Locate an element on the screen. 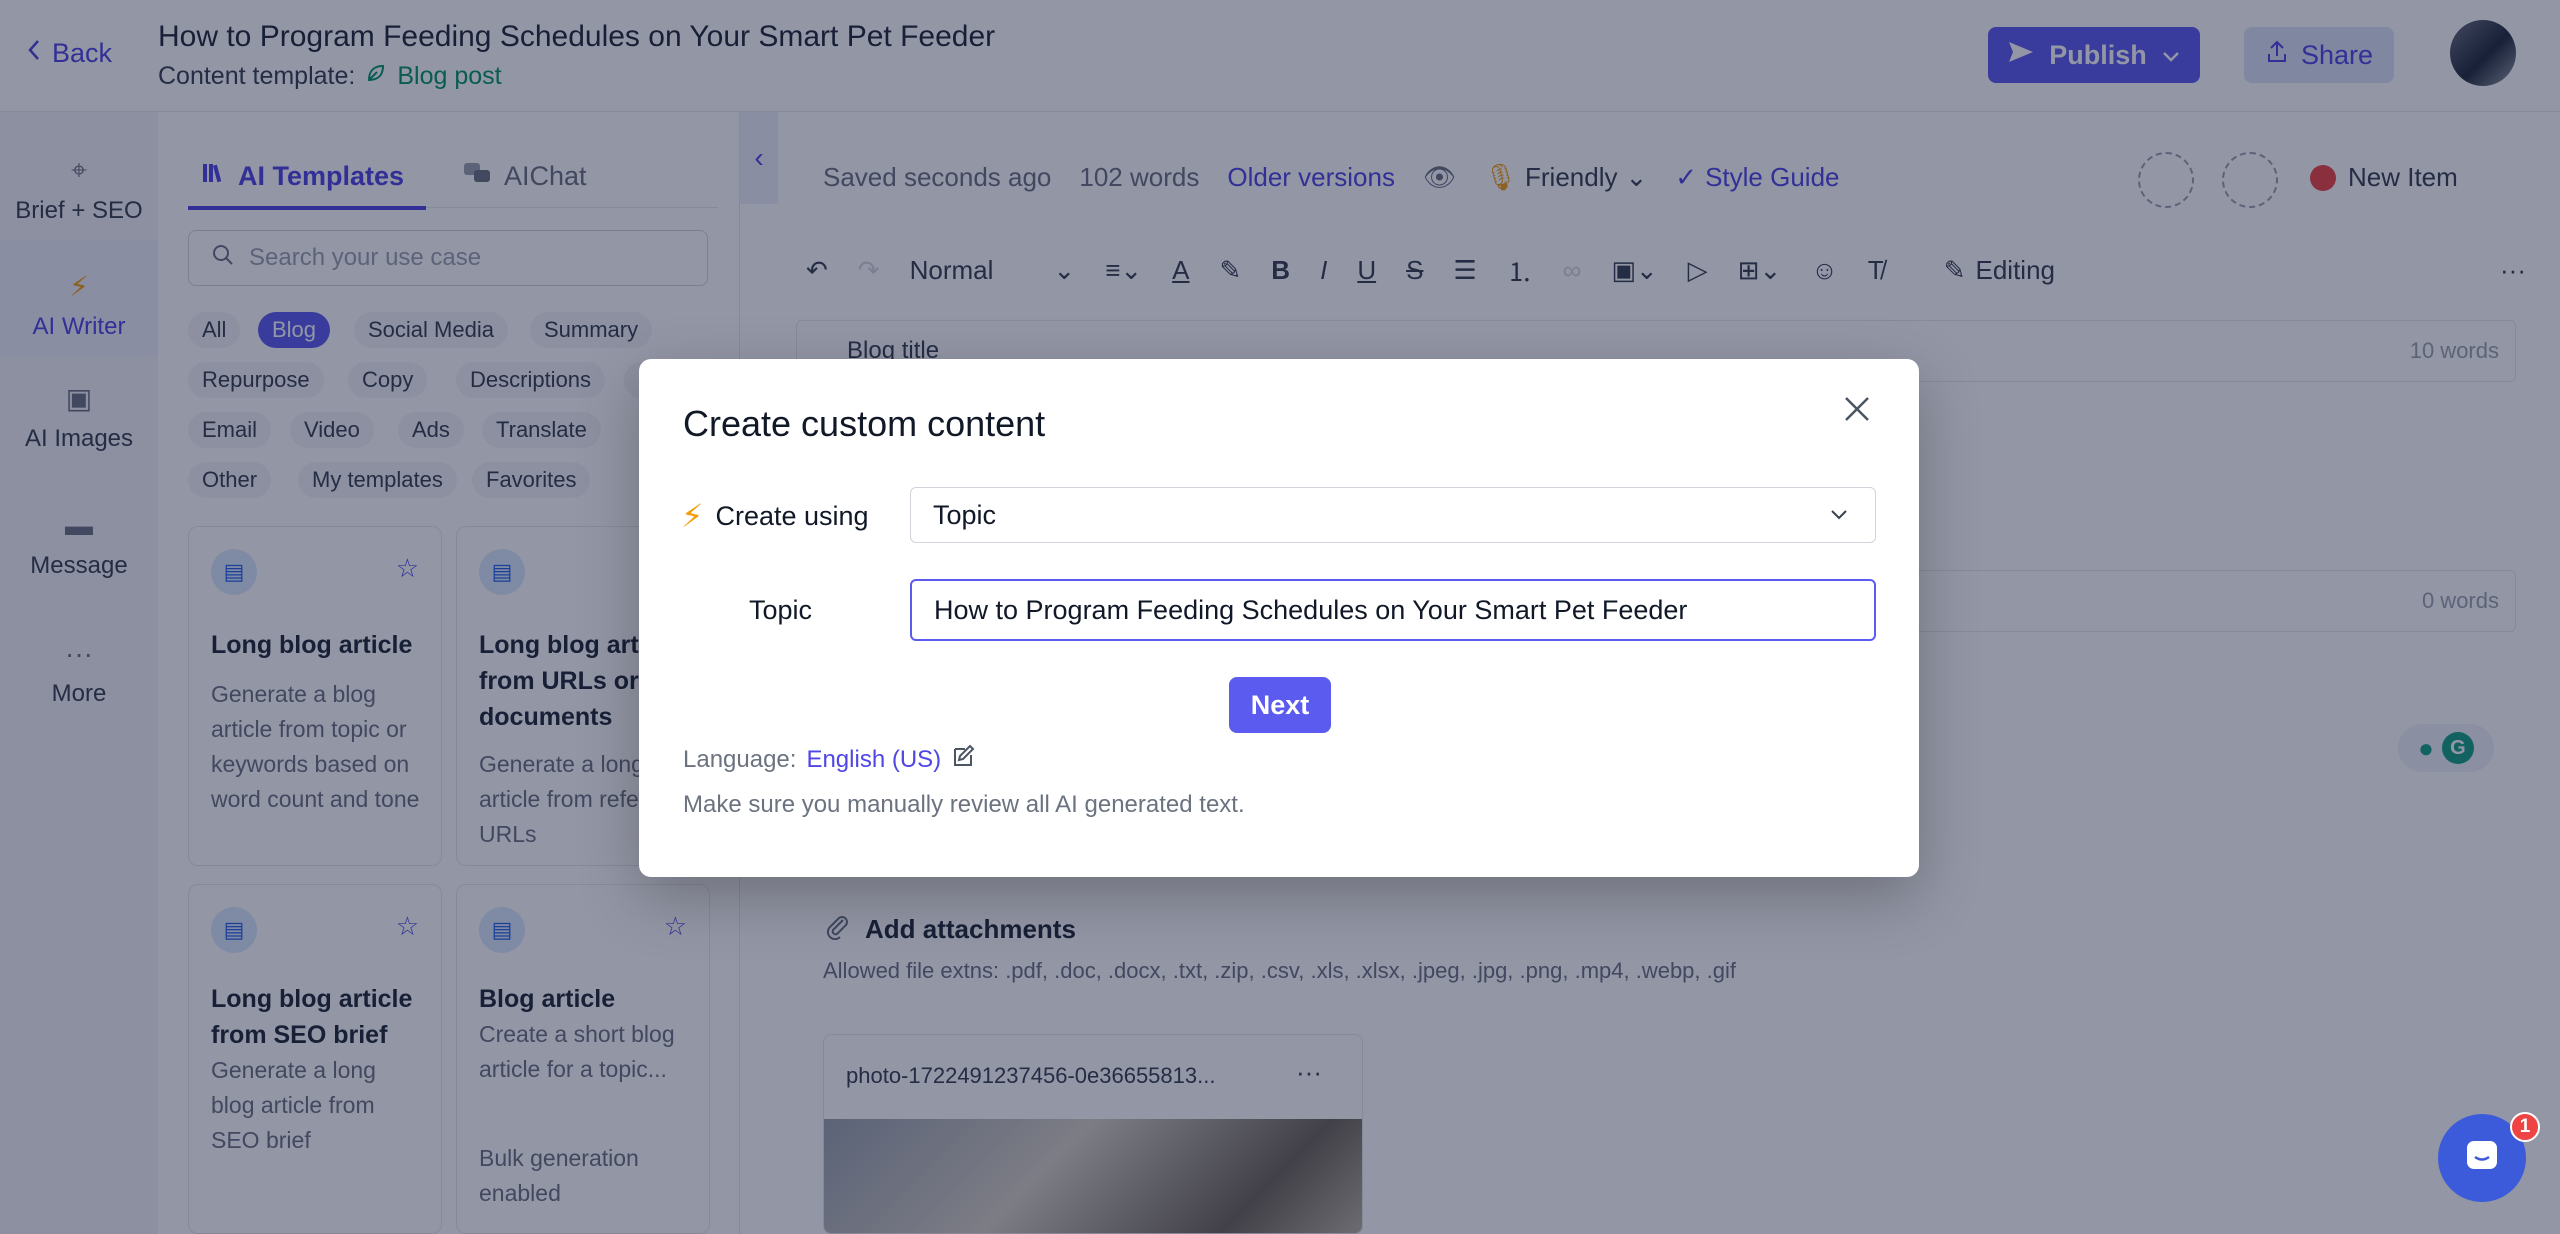  topic-input is located at coordinates (1393, 610).